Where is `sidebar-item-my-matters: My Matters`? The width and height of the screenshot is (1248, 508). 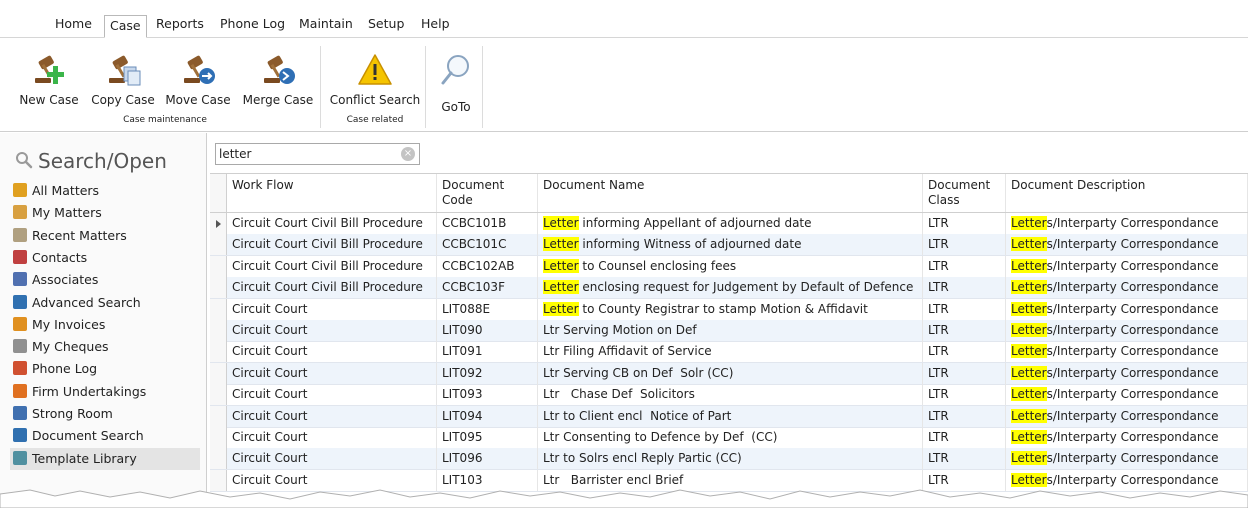 sidebar-item-my-matters: My Matters is located at coordinates (105, 213).